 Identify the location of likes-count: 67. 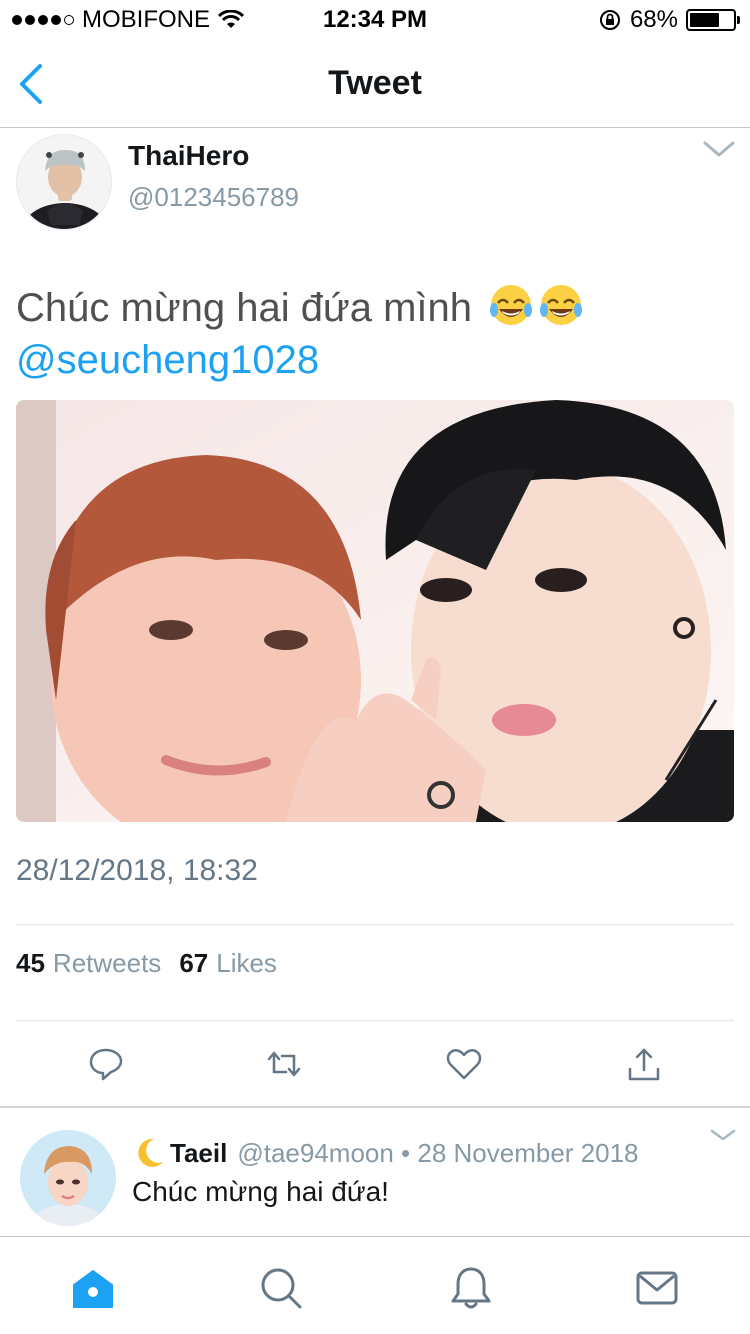
(194, 963).